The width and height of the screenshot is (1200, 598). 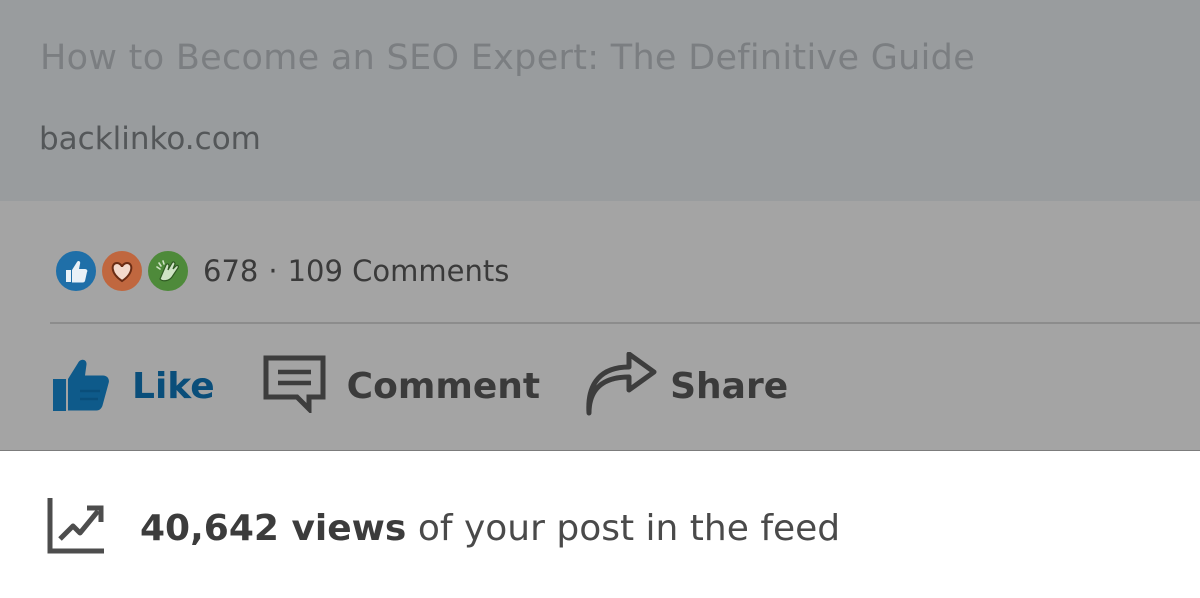 What do you see at coordinates (281, 271) in the screenshot?
I see `reactions-summary: 678 · 109 Comments` at bounding box center [281, 271].